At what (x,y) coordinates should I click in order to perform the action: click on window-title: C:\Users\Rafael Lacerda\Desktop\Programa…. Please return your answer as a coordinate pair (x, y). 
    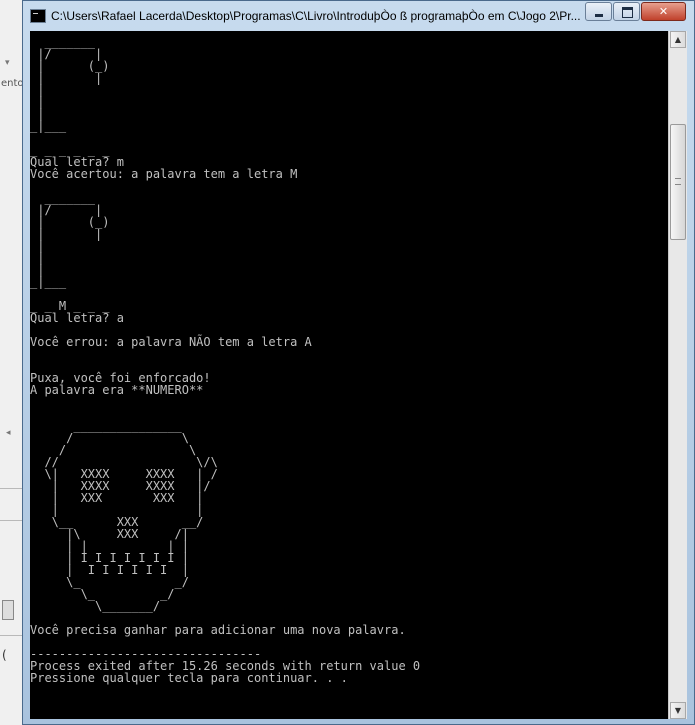
    Looking at the image, I should click on (316, 16).